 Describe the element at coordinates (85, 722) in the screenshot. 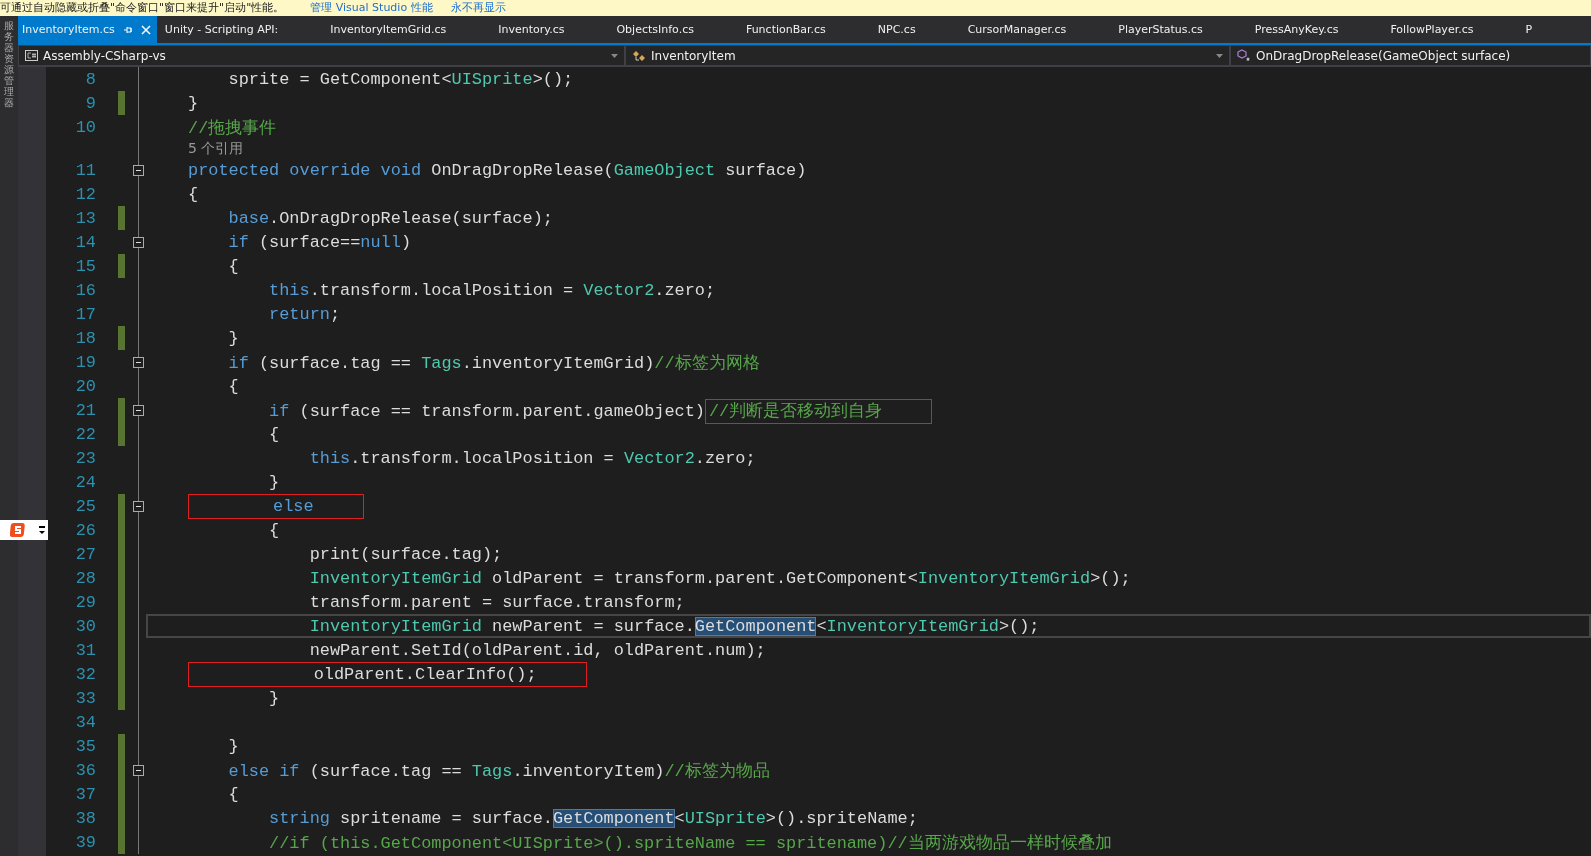

I see `line-number: 34` at that location.